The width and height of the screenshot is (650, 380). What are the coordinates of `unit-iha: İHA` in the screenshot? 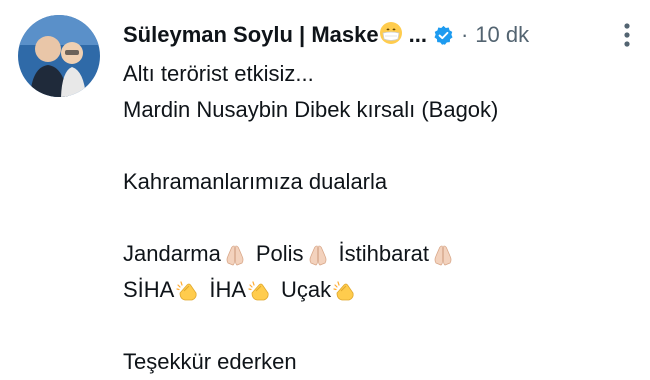 It's located at (228, 289).